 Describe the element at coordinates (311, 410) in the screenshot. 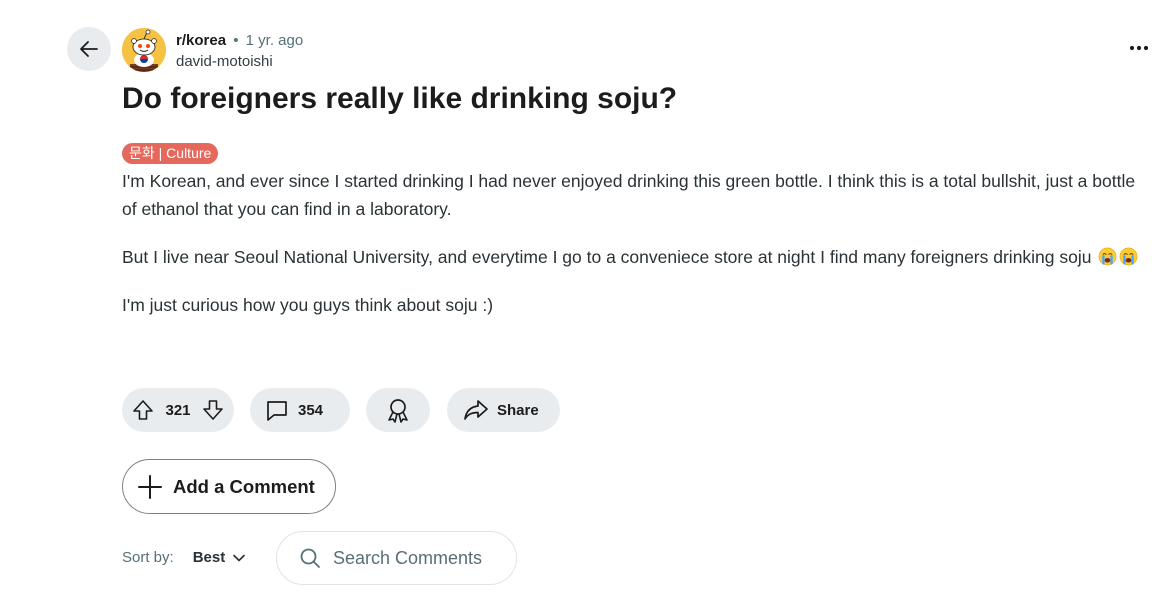

I see `comment-count: 354` at that location.